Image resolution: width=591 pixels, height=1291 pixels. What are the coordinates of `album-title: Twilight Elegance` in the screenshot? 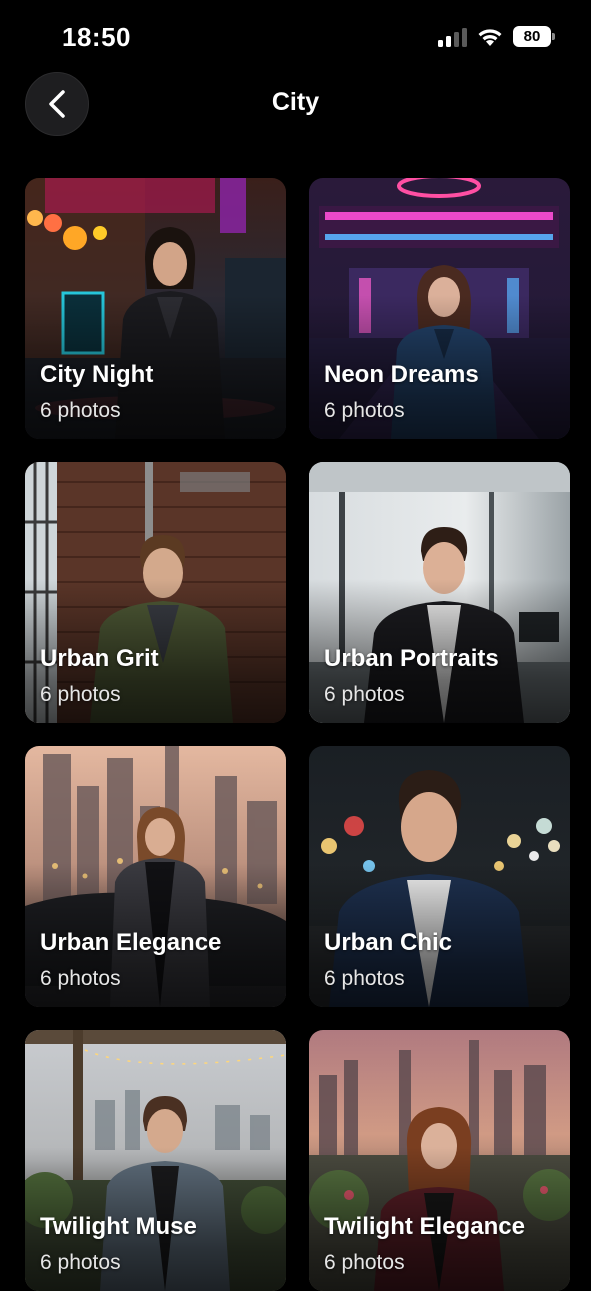 It's located at (424, 1226).